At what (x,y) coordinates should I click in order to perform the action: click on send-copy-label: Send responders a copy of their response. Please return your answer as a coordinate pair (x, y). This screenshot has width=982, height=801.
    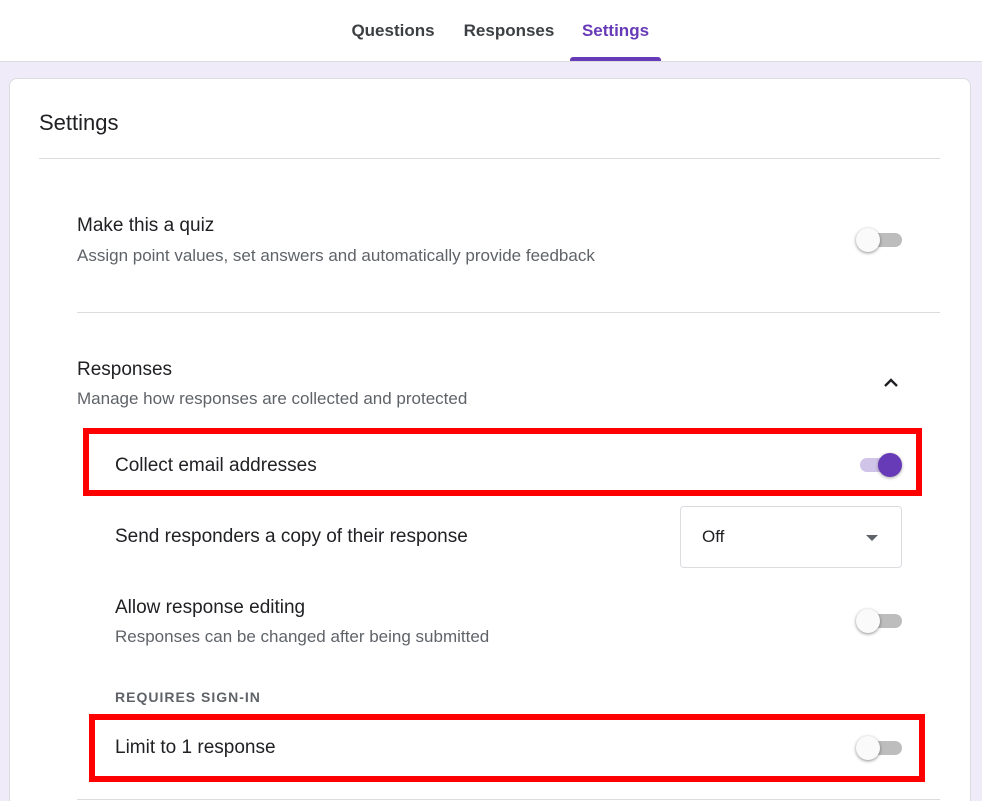
    Looking at the image, I should click on (291, 536).